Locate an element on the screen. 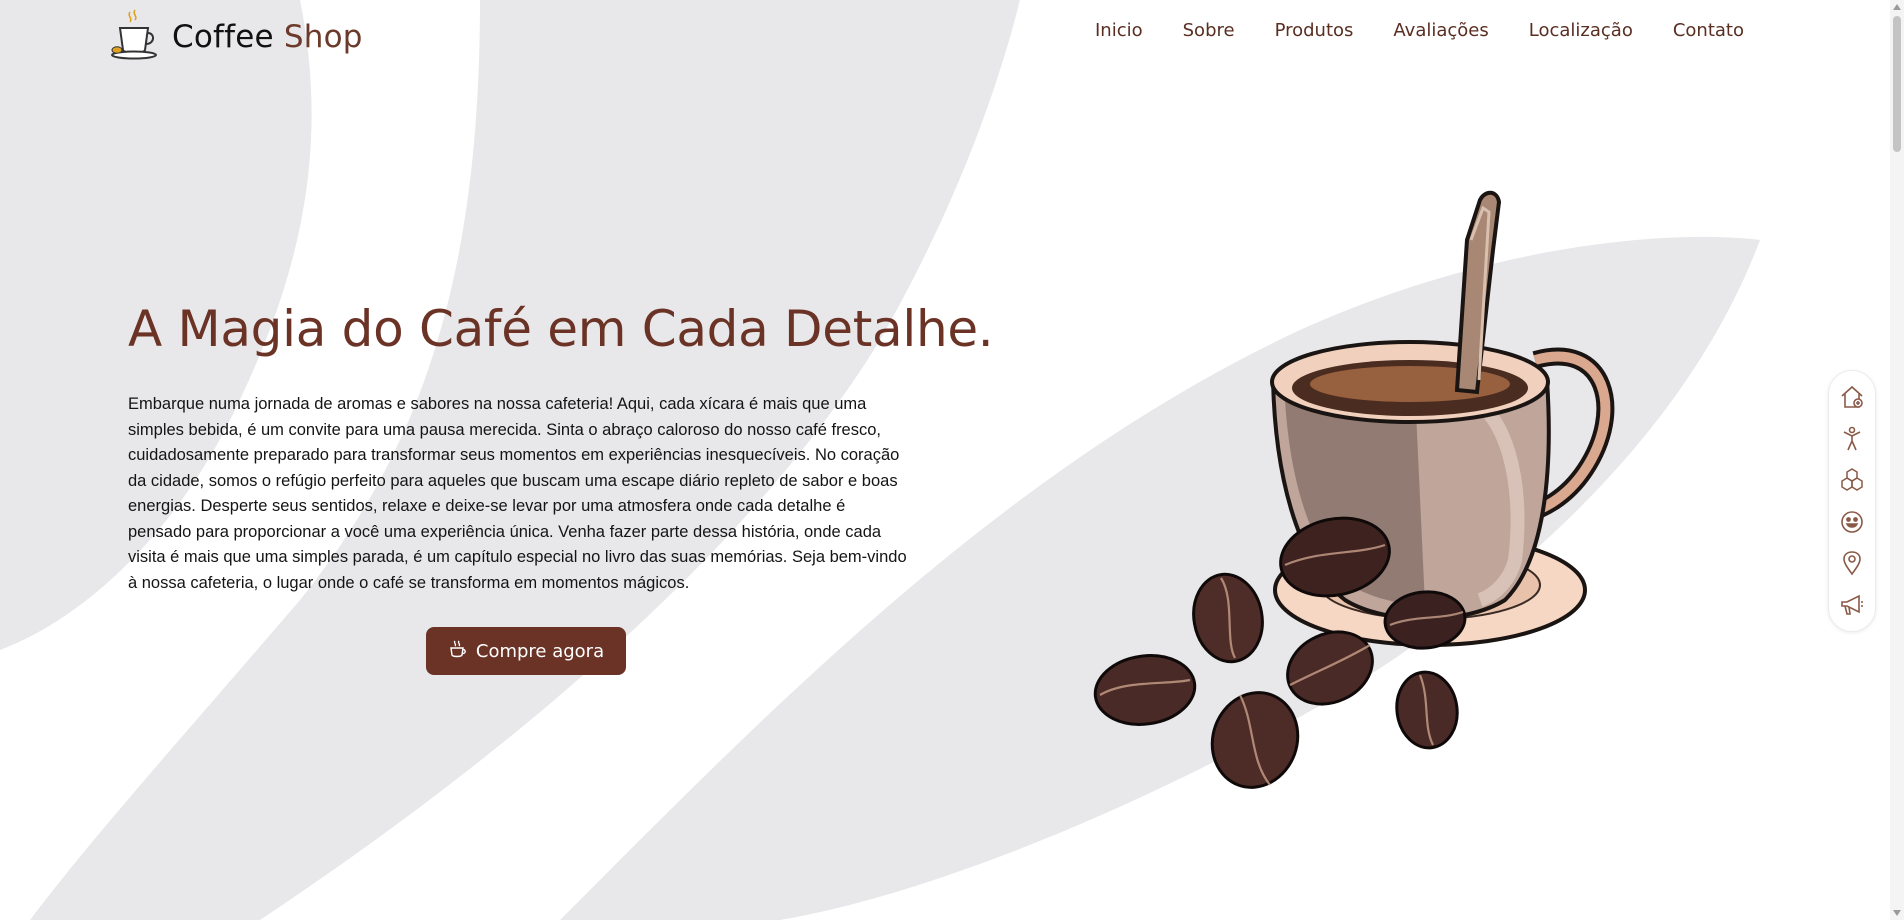  buy-now-button: Compre agora is located at coordinates (526, 651).